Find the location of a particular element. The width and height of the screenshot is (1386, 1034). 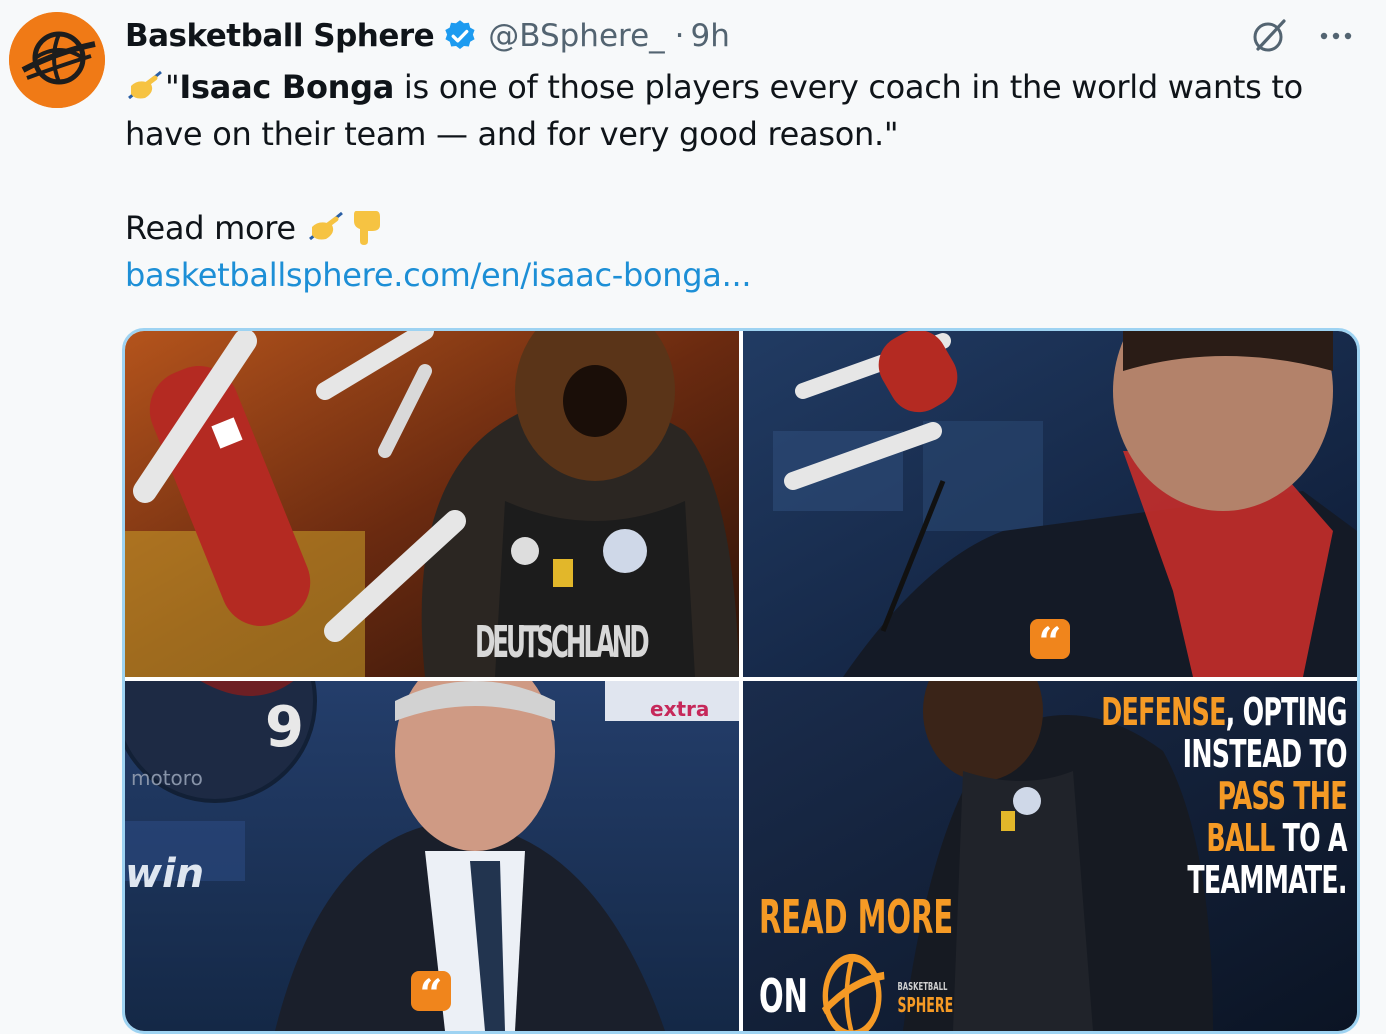

sponsor-text-1: motoro is located at coordinates (167, 778).